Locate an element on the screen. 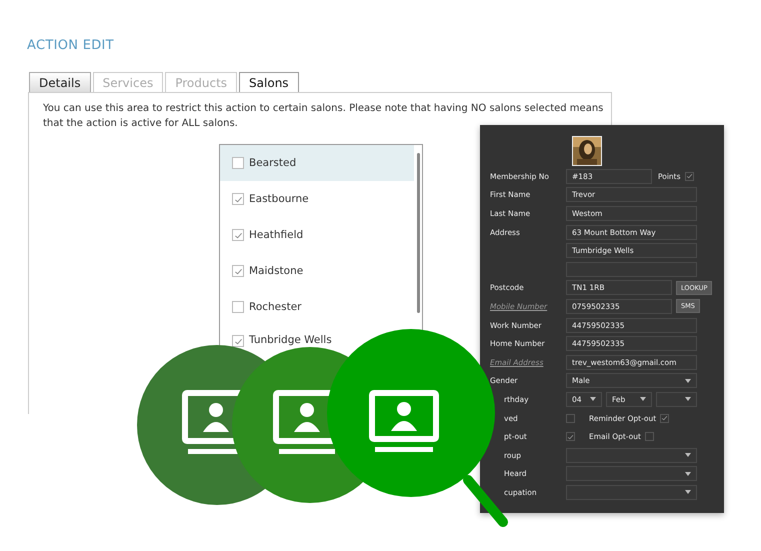  salon-item: Heathfield is located at coordinates (317, 235).